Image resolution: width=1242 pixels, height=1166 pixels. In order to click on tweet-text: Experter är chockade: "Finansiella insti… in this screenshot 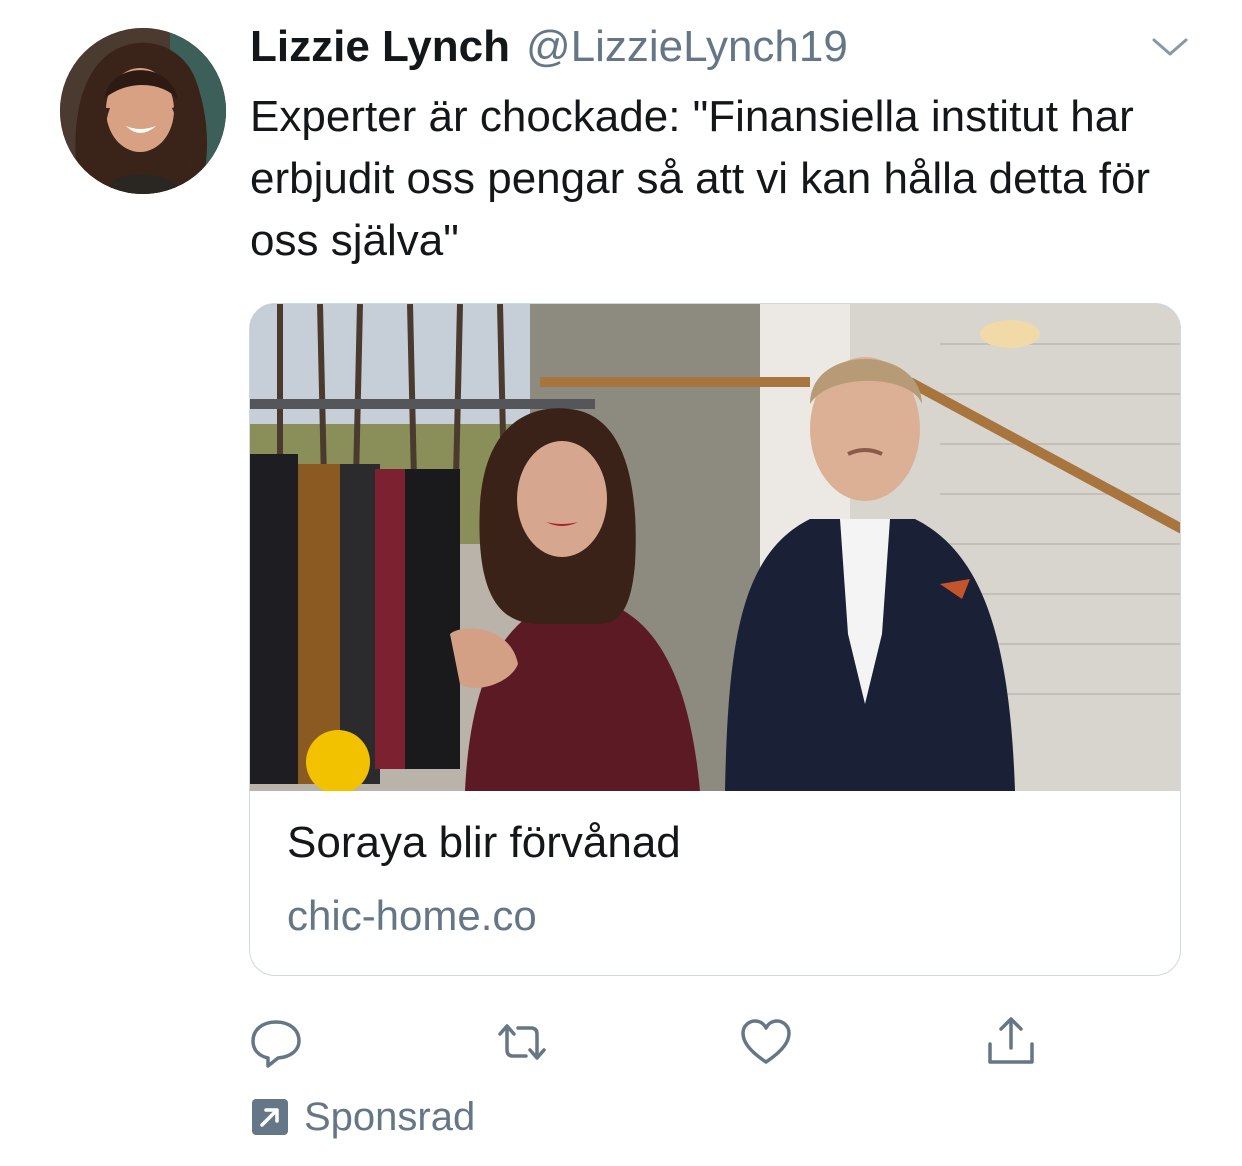, I will do `click(700, 178)`.